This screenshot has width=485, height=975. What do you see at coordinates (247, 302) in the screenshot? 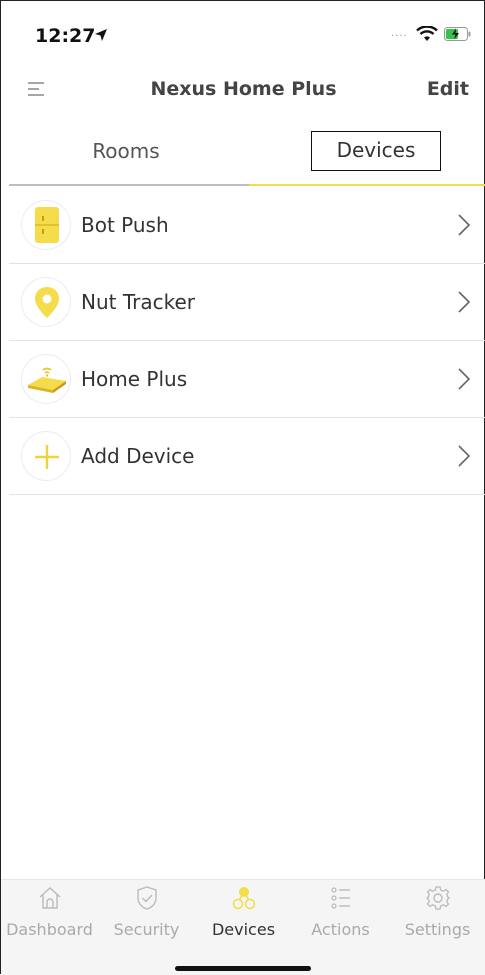
I see `device-row-nut-tracker: Nut Tracker` at bounding box center [247, 302].